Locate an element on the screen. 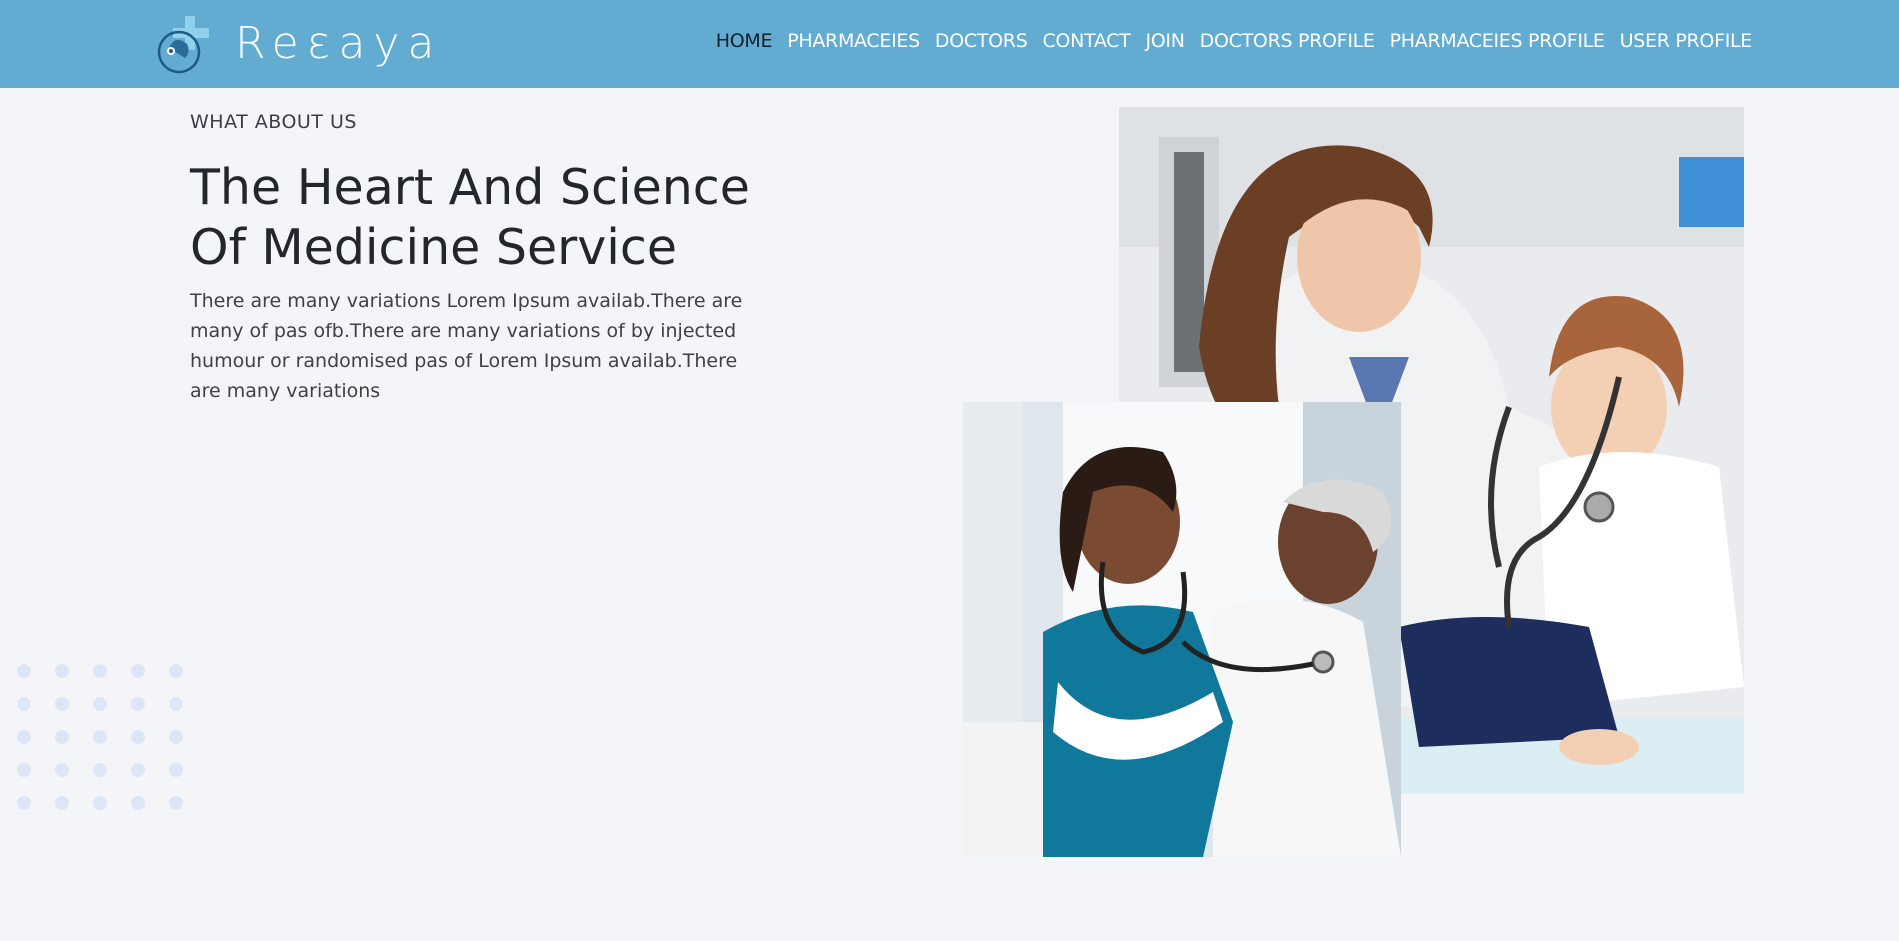  nav-home: HOME is located at coordinates (744, 41).